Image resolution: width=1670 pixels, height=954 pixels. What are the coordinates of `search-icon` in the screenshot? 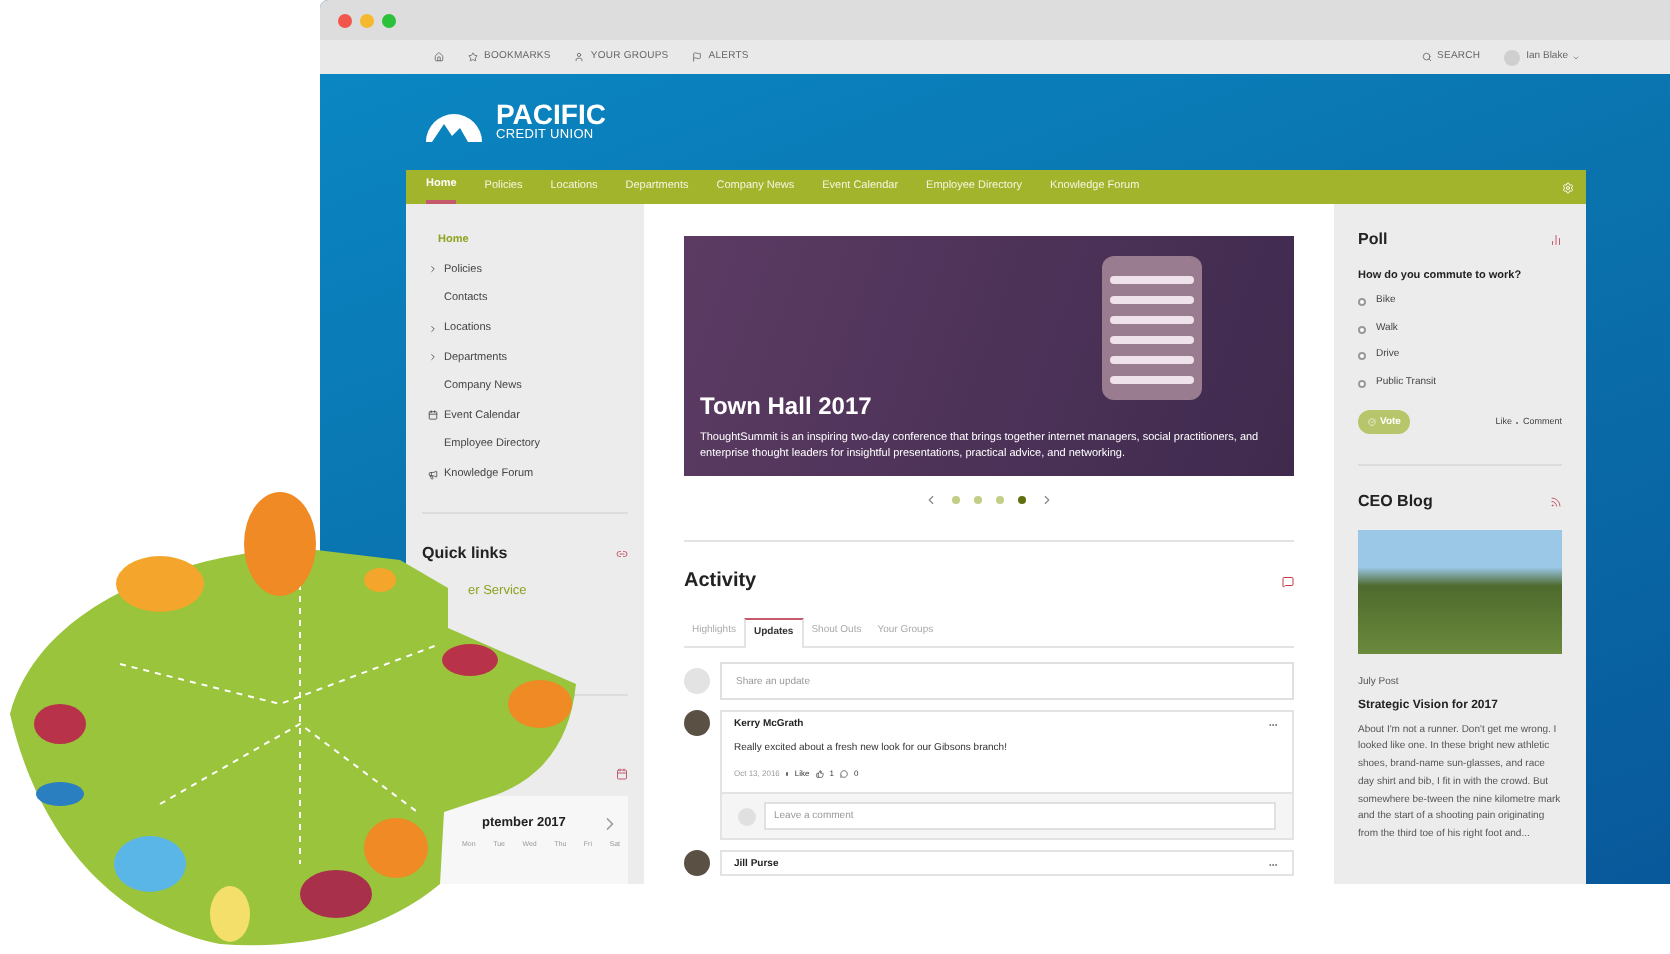 It's located at (1426, 57).